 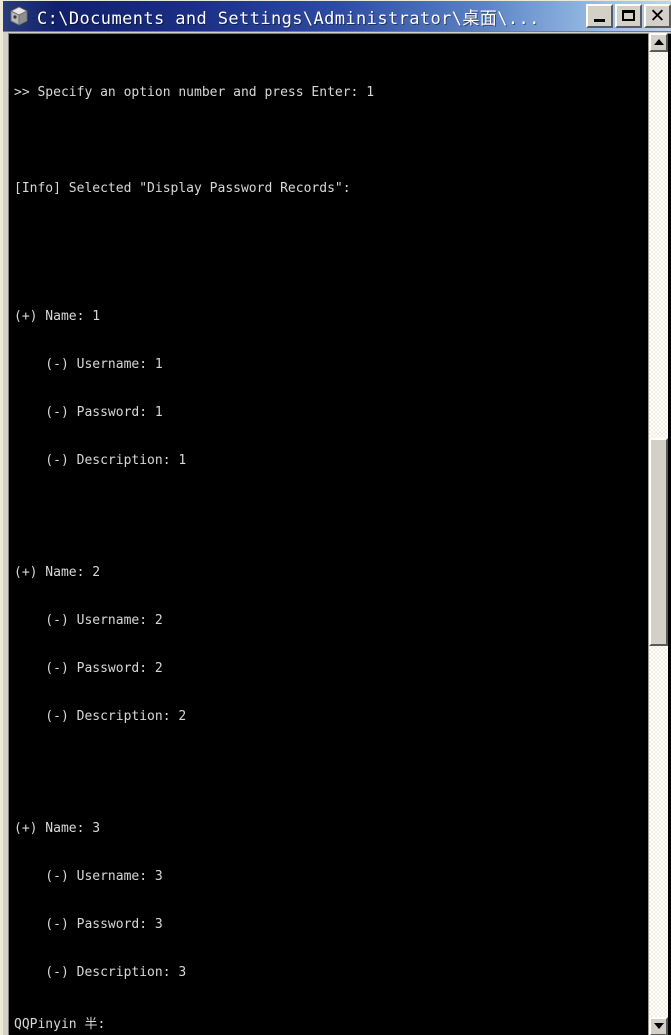 I want to click on maximize-icon, so click(x=628, y=15).